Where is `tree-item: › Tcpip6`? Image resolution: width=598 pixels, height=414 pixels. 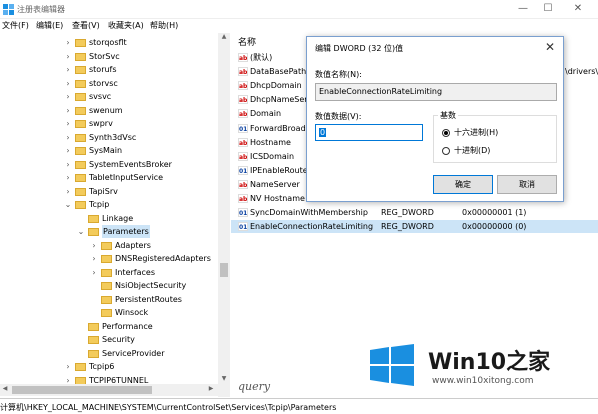 tree-item: › Tcpip6 is located at coordinates (109, 366).